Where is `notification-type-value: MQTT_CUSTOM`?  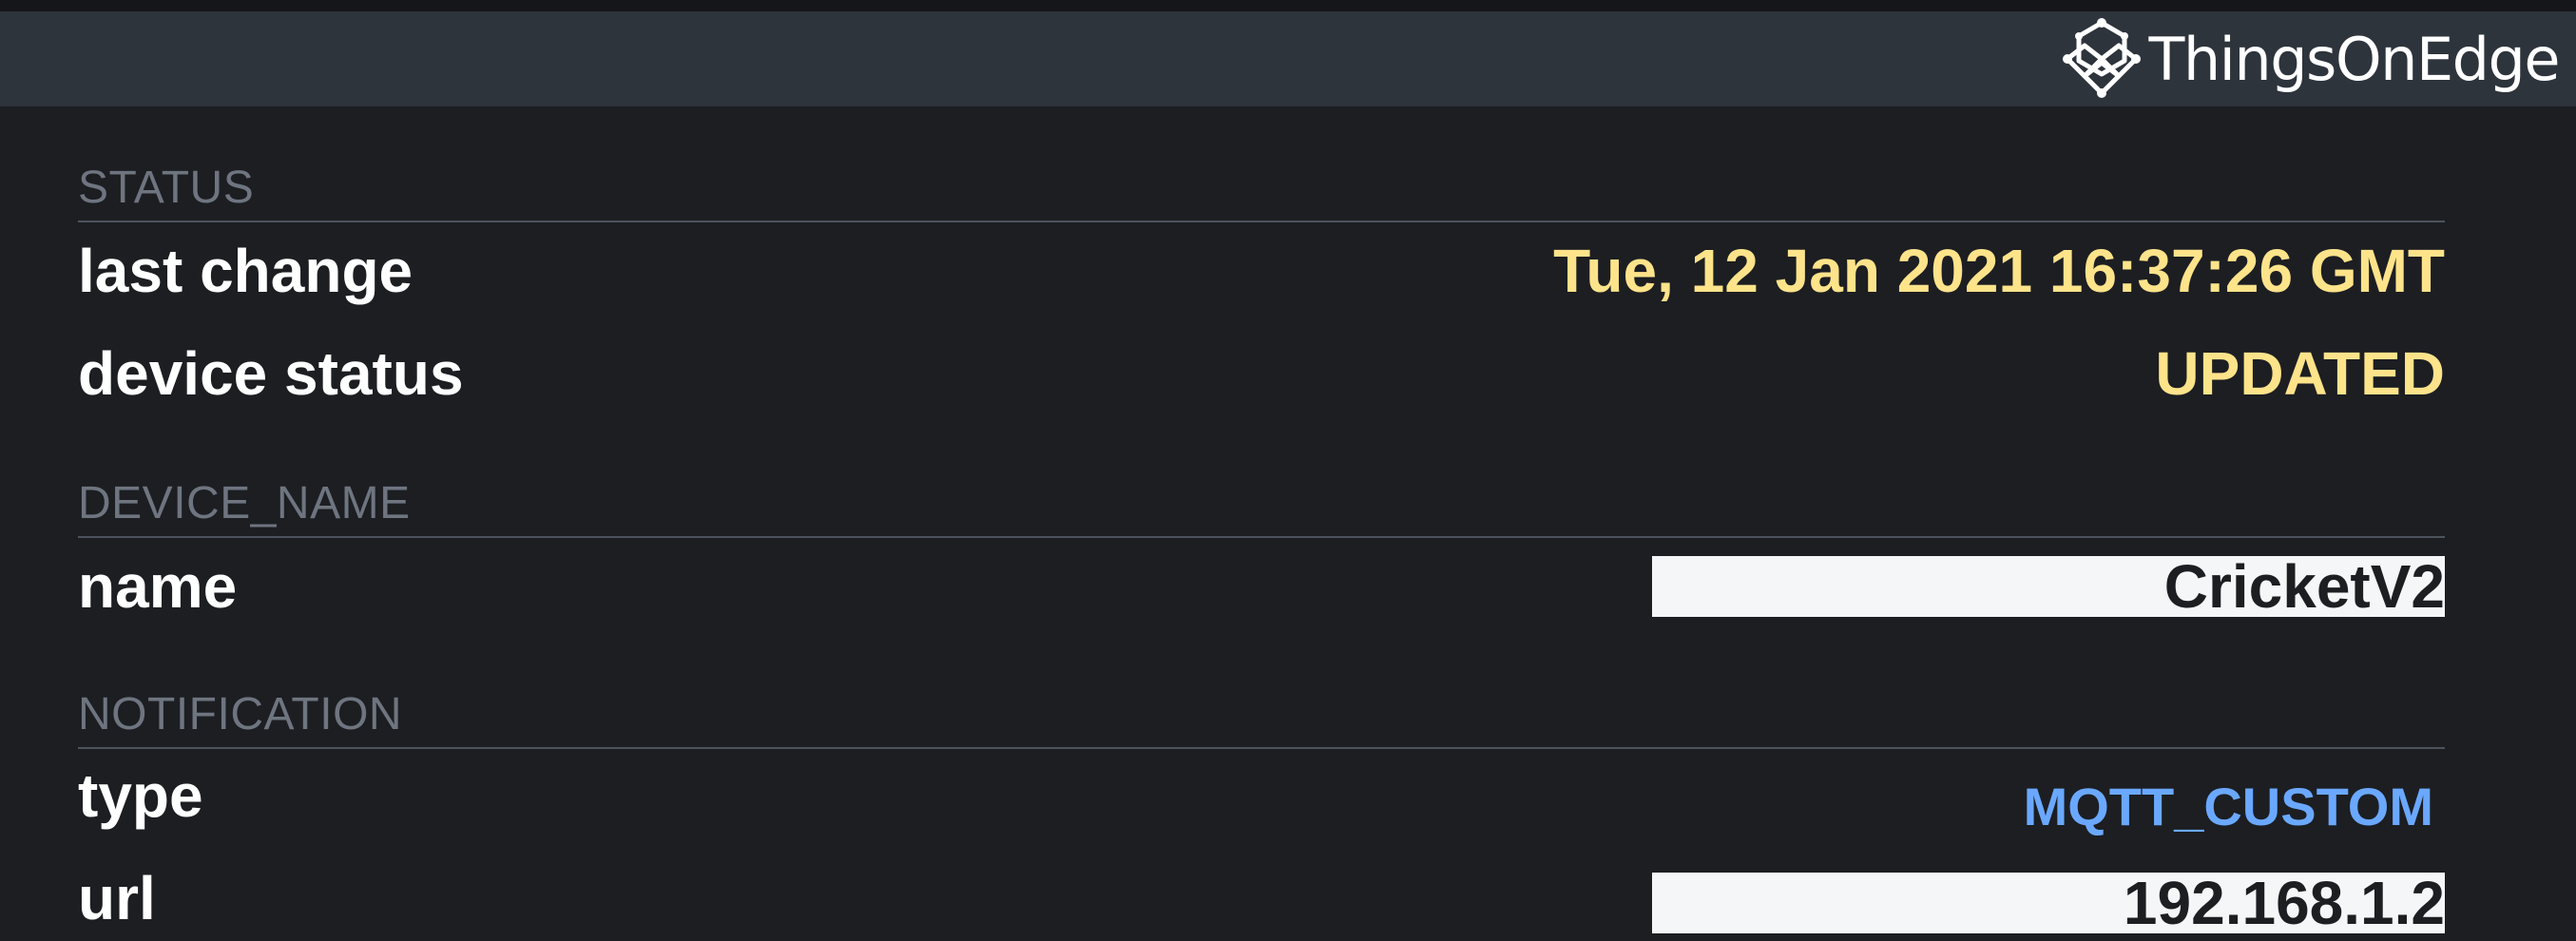 notification-type-value: MQTT_CUSTOM is located at coordinates (2229, 806).